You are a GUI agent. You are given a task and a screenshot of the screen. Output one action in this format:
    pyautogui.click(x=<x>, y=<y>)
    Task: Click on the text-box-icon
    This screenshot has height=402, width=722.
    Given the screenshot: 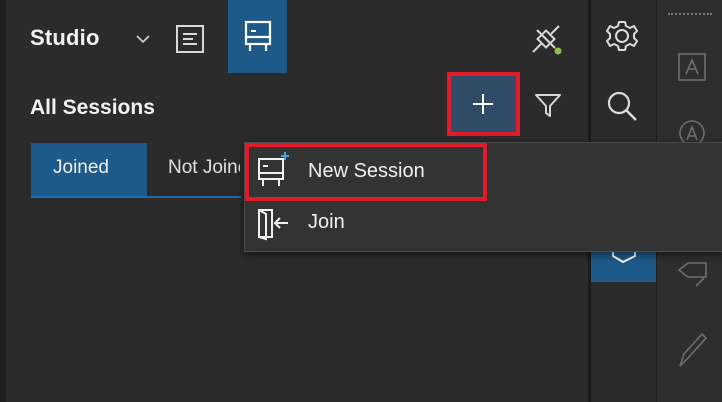 What is the action you would take?
    pyautogui.click(x=692, y=67)
    